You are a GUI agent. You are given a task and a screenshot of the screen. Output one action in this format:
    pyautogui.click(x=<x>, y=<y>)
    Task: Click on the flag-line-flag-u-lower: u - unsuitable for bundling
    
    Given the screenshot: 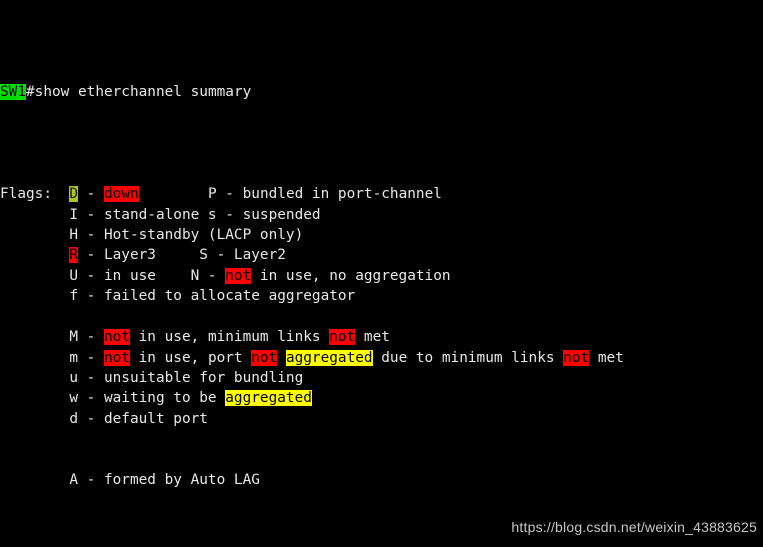 What is the action you would take?
    pyautogui.click(x=346, y=378)
    